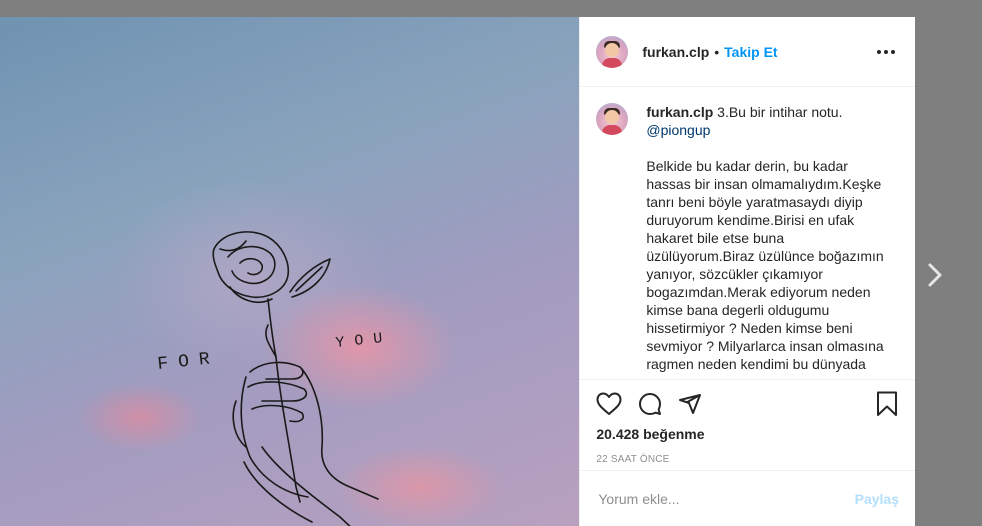 This screenshot has width=982, height=526. I want to click on more-options-icon, so click(886, 52).